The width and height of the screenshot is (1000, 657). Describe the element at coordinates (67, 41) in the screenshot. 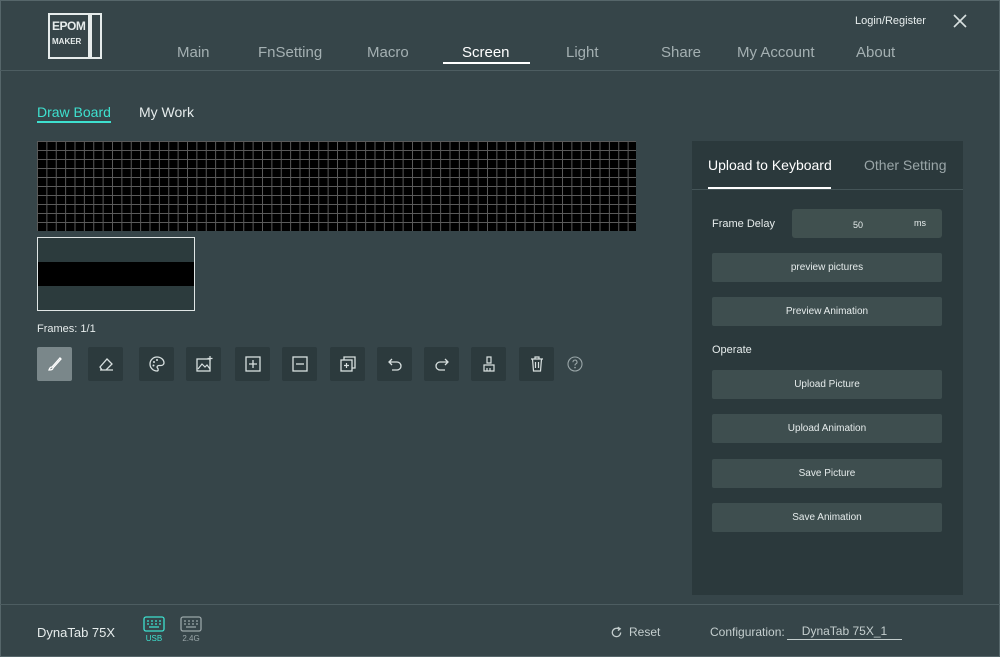

I see `logo-text-bottom: MAKER` at that location.